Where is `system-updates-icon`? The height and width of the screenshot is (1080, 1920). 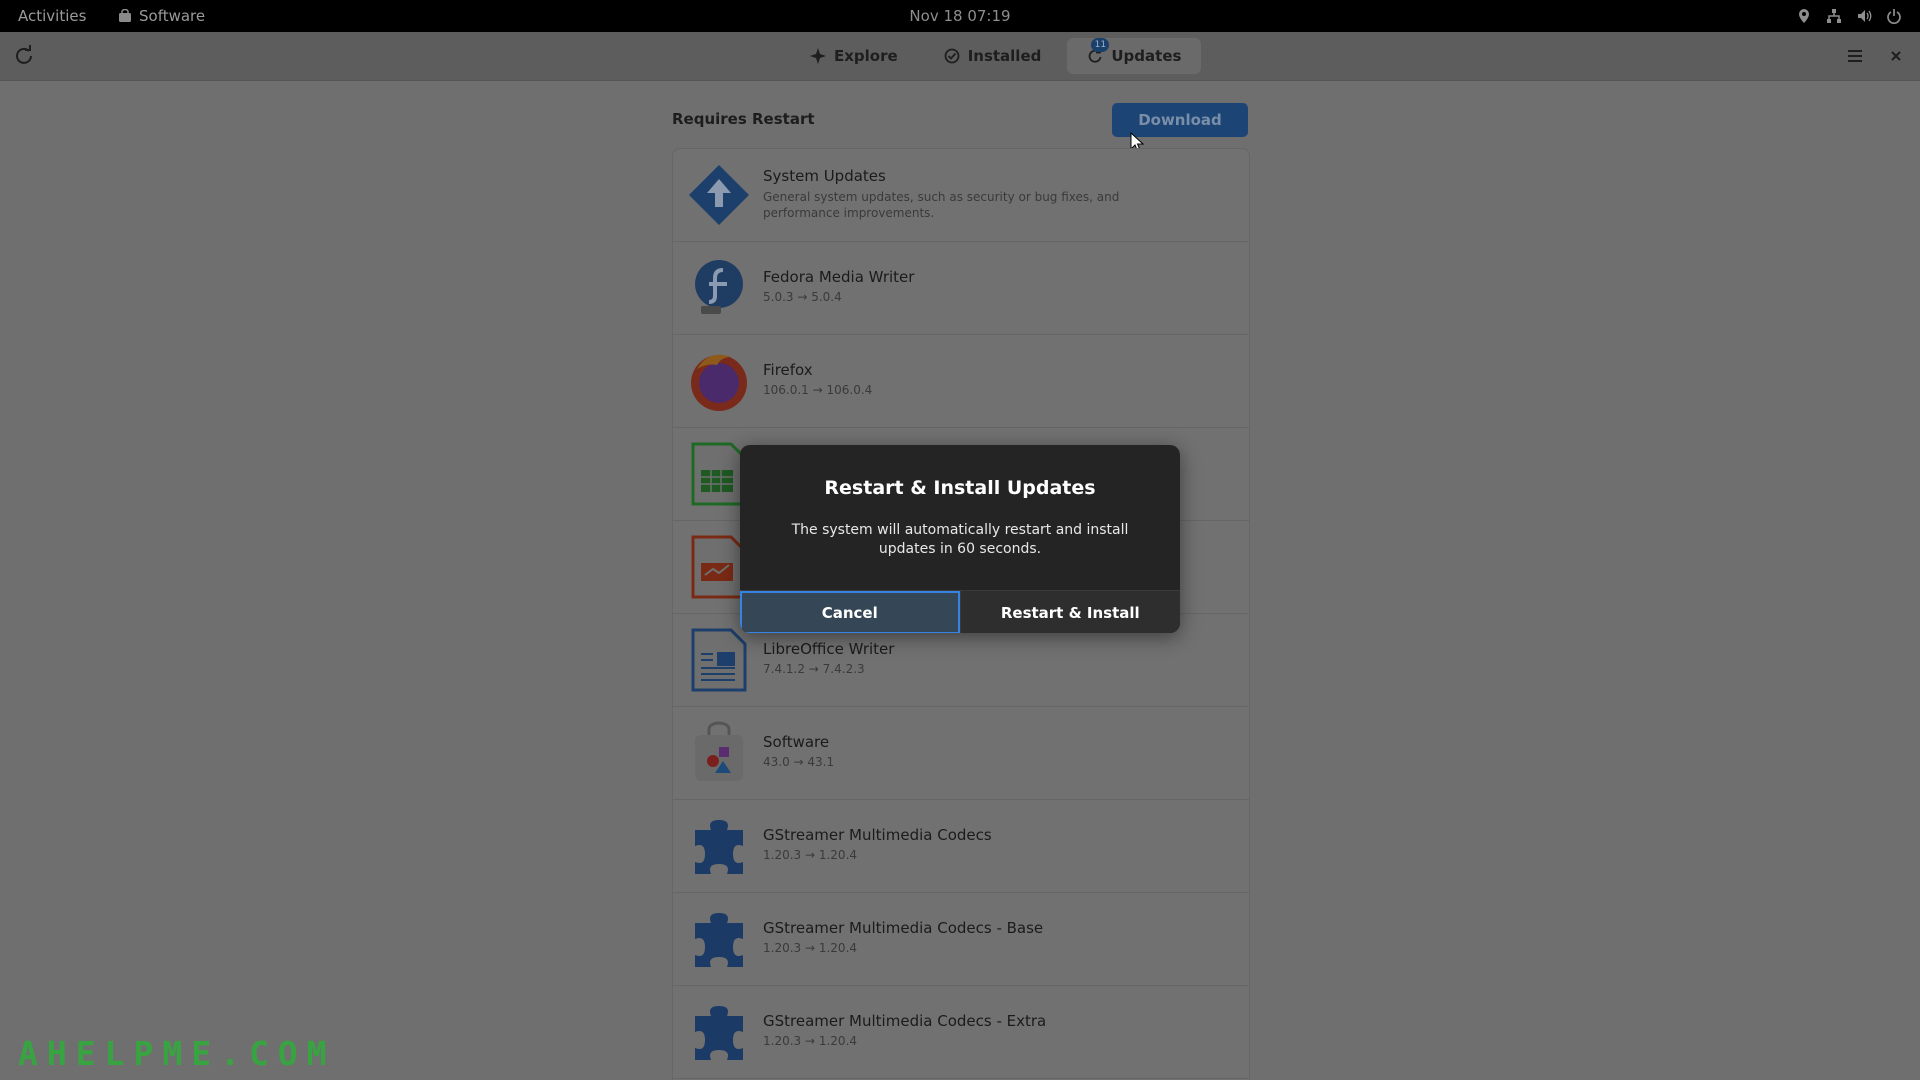
system-updates-icon is located at coordinates (719, 195).